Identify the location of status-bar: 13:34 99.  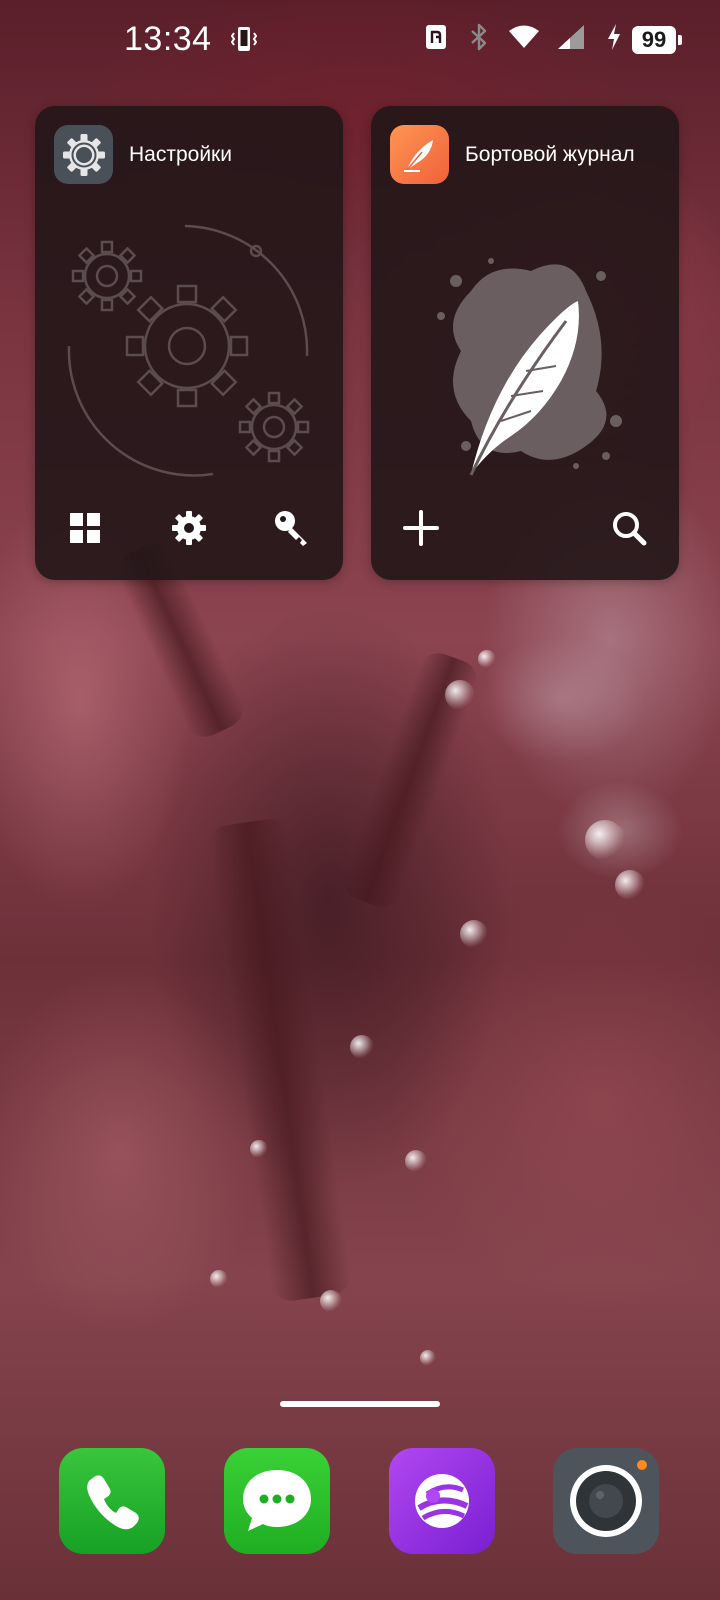
(360, 42).